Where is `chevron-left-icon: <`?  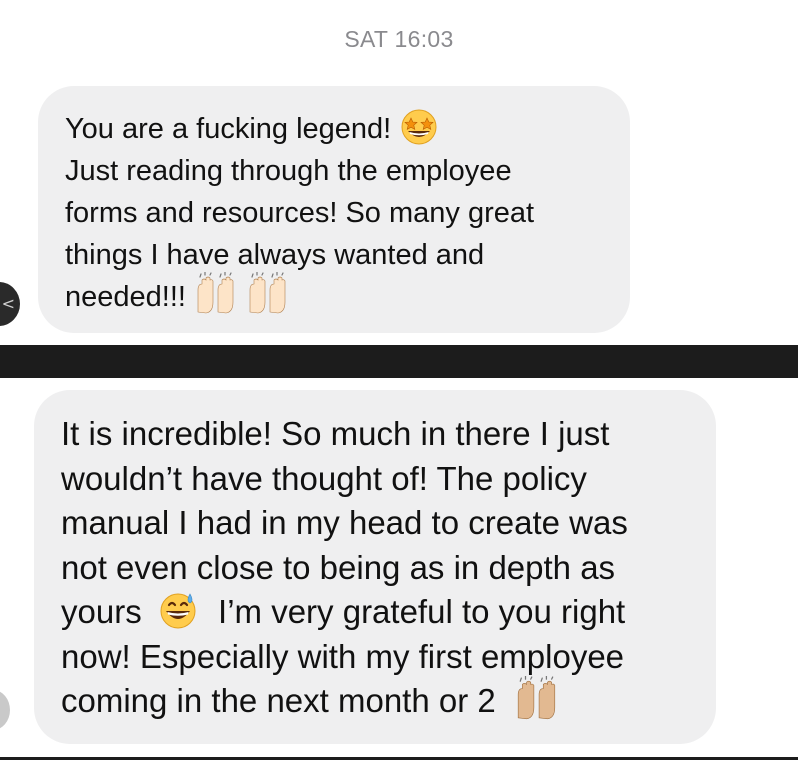 chevron-left-icon: < is located at coordinates (8, 303).